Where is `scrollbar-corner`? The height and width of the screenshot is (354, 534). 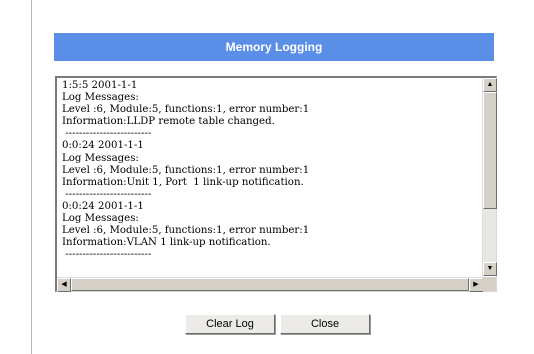 scrollbar-corner is located at coordinates (489, 284).